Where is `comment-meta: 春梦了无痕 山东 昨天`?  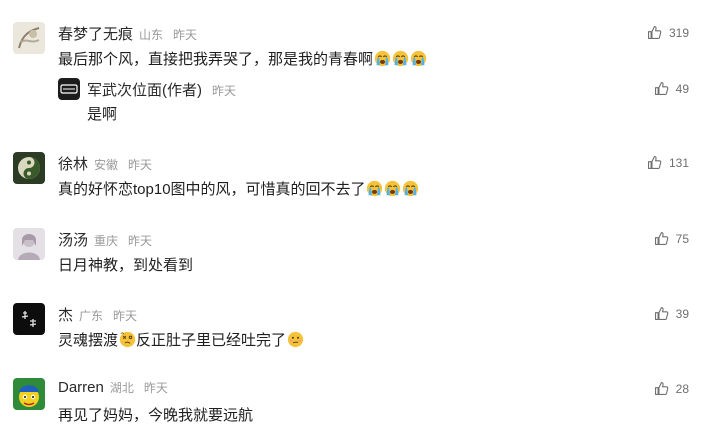 comment-meta: 春梦了无痕 山东 昨天 is located at coordinates (127, 33).